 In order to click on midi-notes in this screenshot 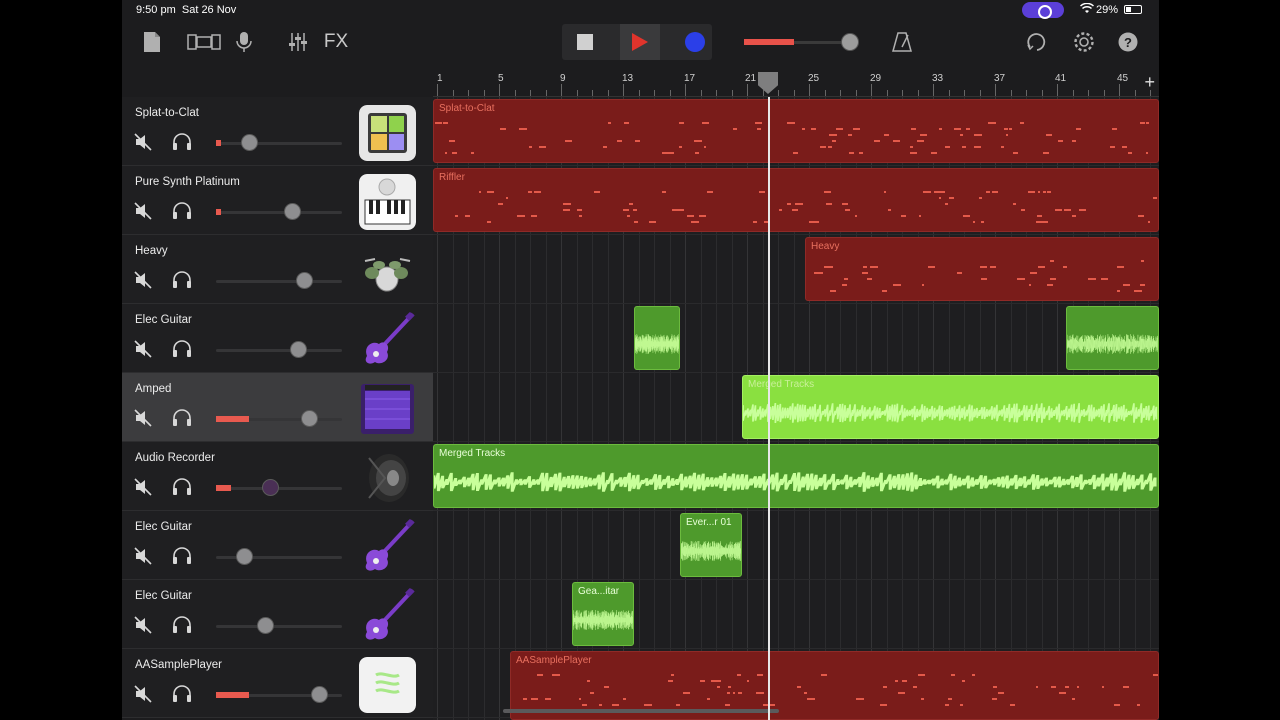, I will do `click(796, 209)`.